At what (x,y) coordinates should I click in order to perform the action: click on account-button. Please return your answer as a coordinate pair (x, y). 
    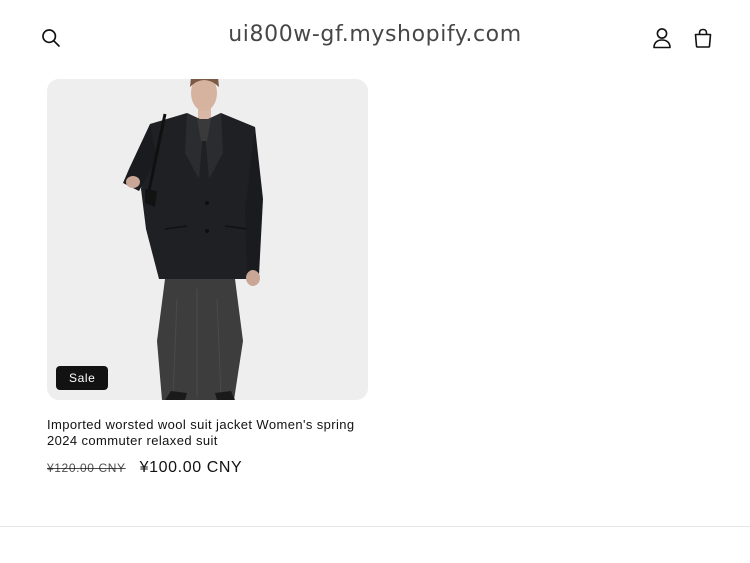
    Looking at the image, I should click on (662, 38).